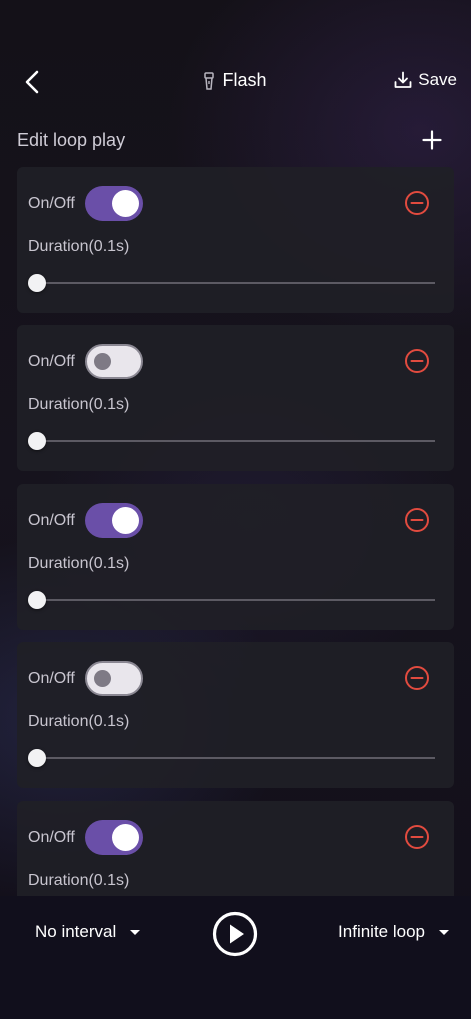 The width and height of the screenshot is (471, 1019). Describe the element at coordinates (437, 79) in the screenshot. I see `save-label: Save` at that location.